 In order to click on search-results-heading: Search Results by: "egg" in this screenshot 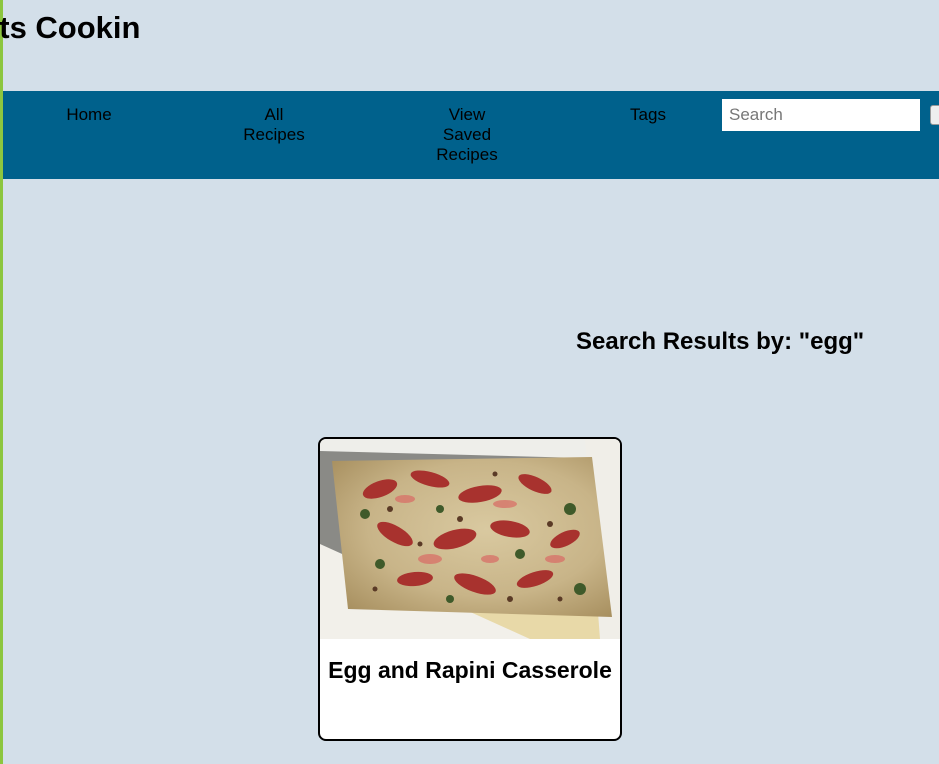, I will do `click(720, 341)`.